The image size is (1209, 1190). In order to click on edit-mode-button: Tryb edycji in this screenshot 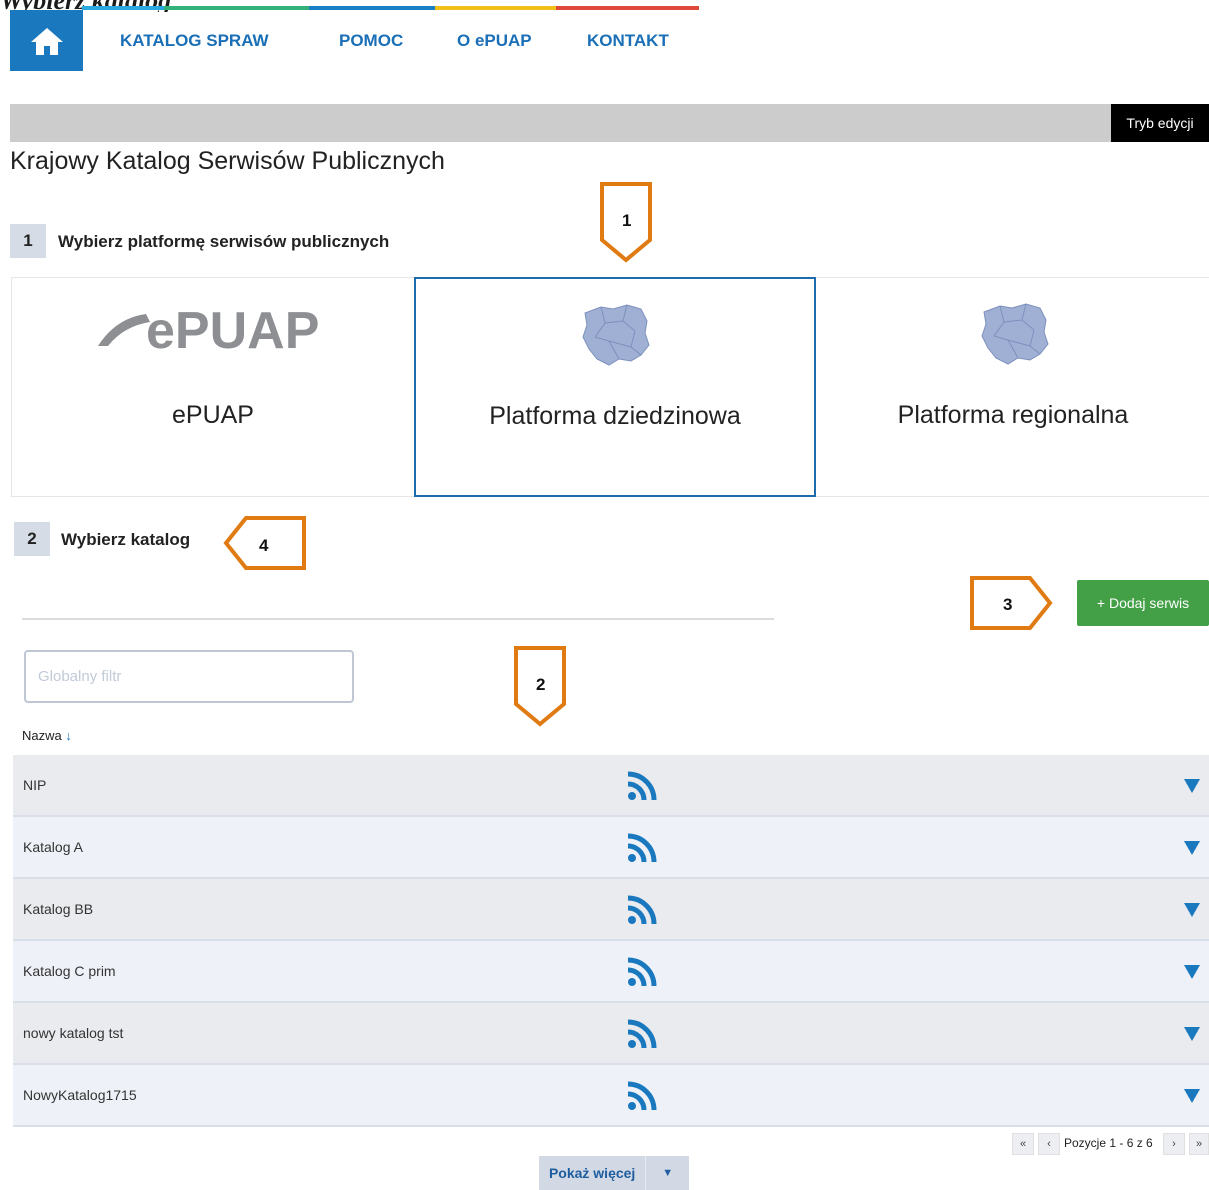, I will do `click(1160, 123)`.